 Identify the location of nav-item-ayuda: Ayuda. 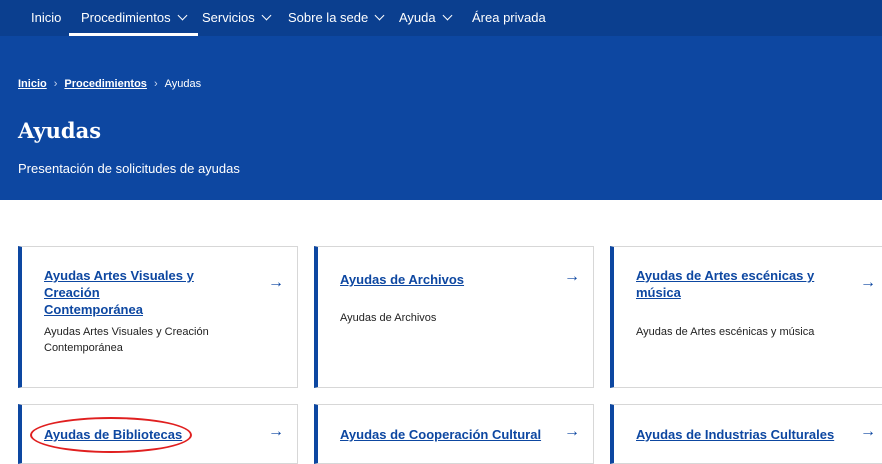
(426, 18).